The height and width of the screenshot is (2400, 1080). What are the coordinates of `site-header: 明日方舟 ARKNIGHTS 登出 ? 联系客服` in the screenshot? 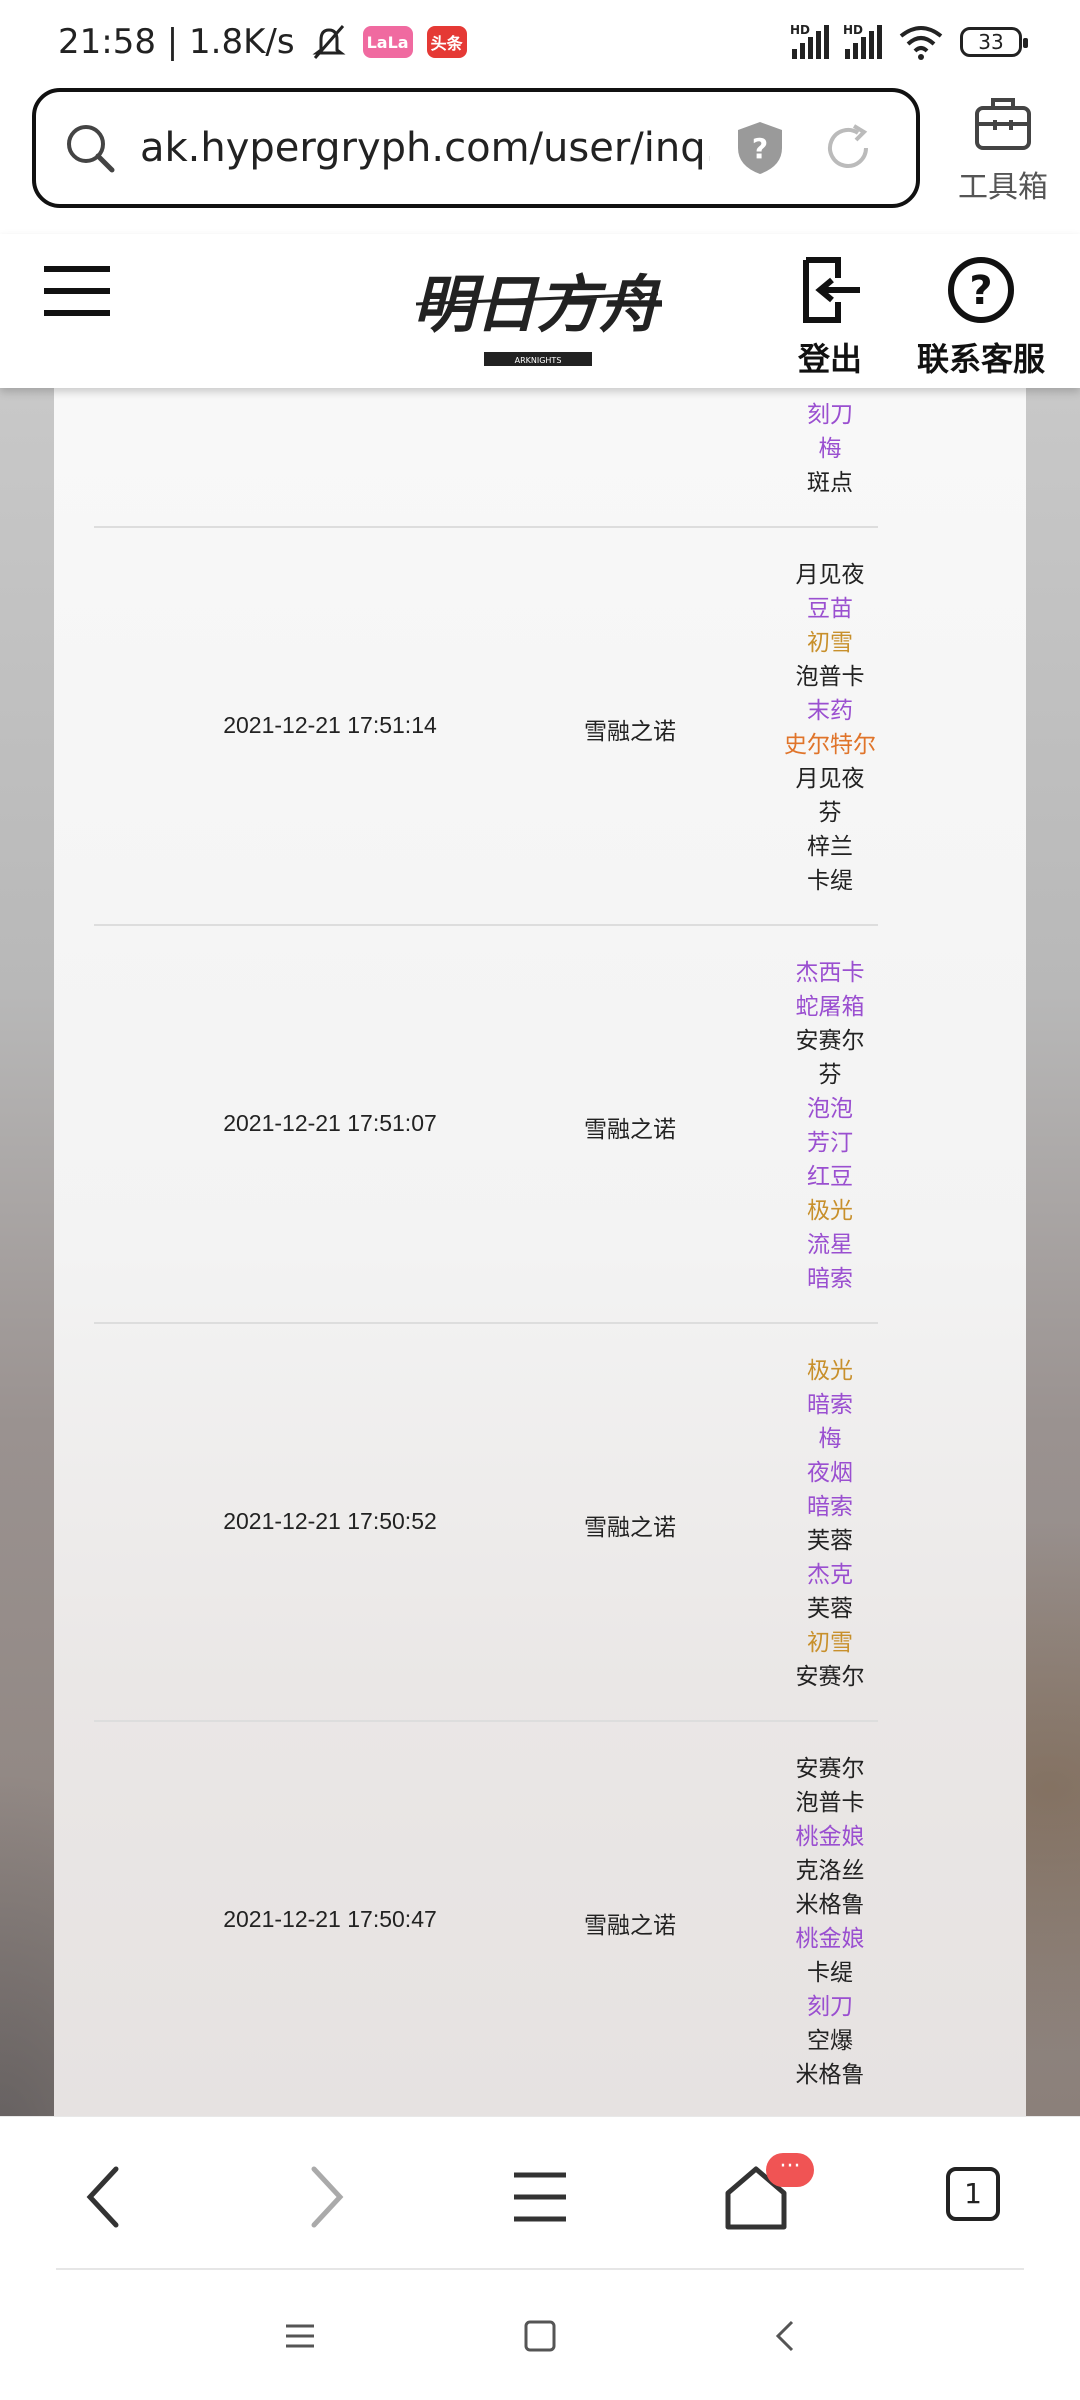 It's located at (540, 311).